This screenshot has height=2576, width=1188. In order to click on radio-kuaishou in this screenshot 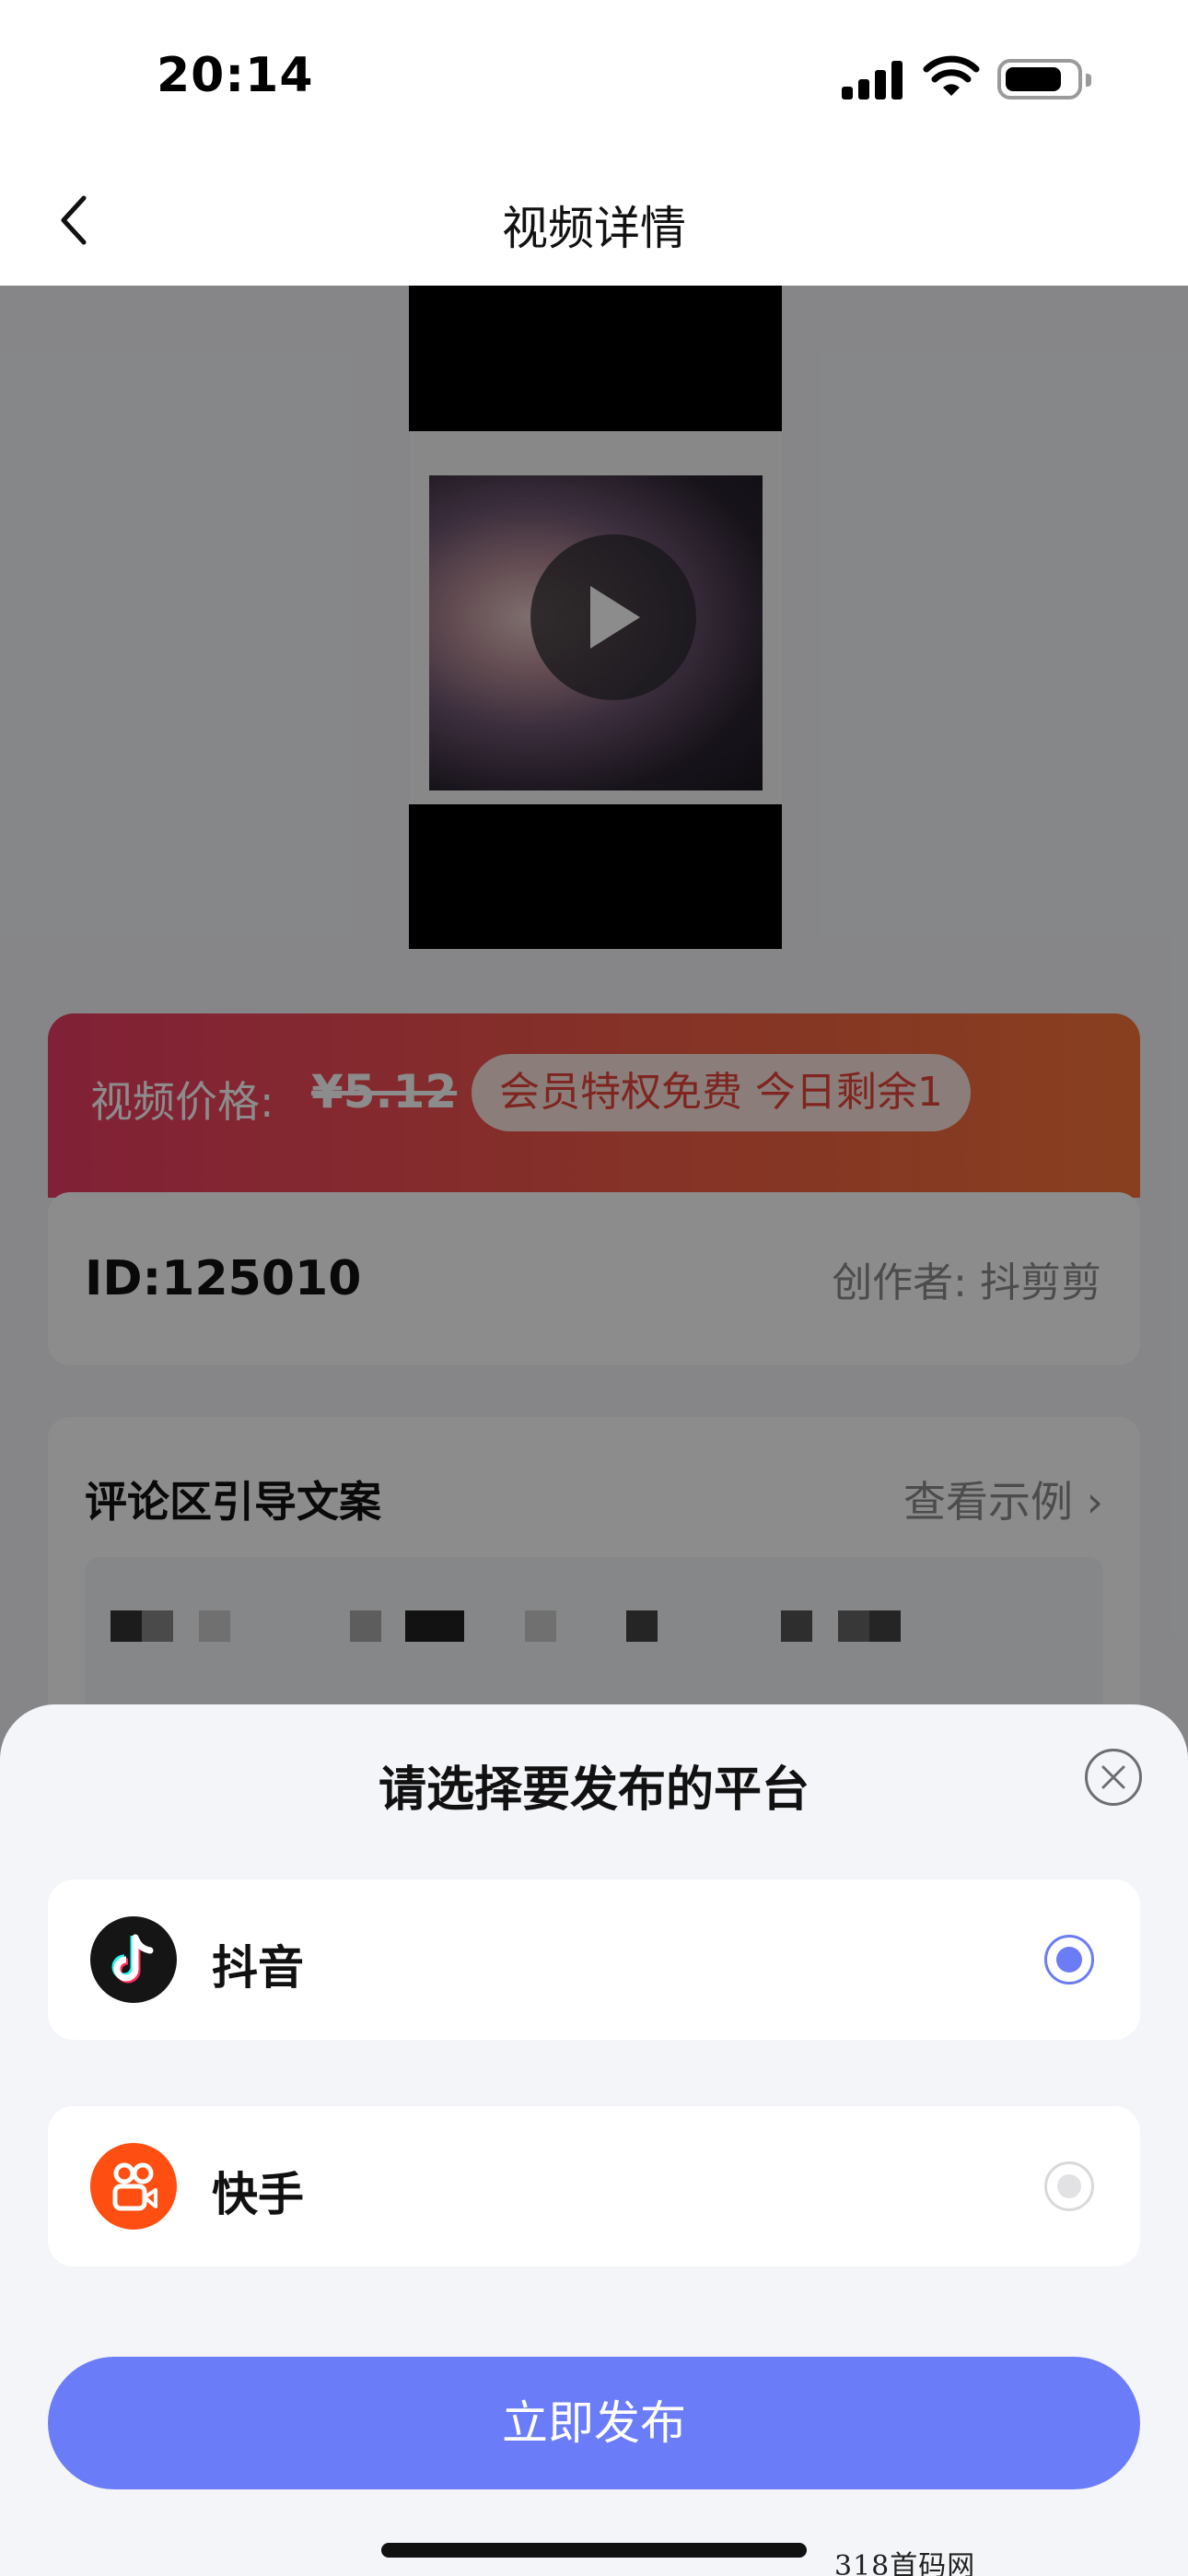, I will do `click(1069, 2186)`.